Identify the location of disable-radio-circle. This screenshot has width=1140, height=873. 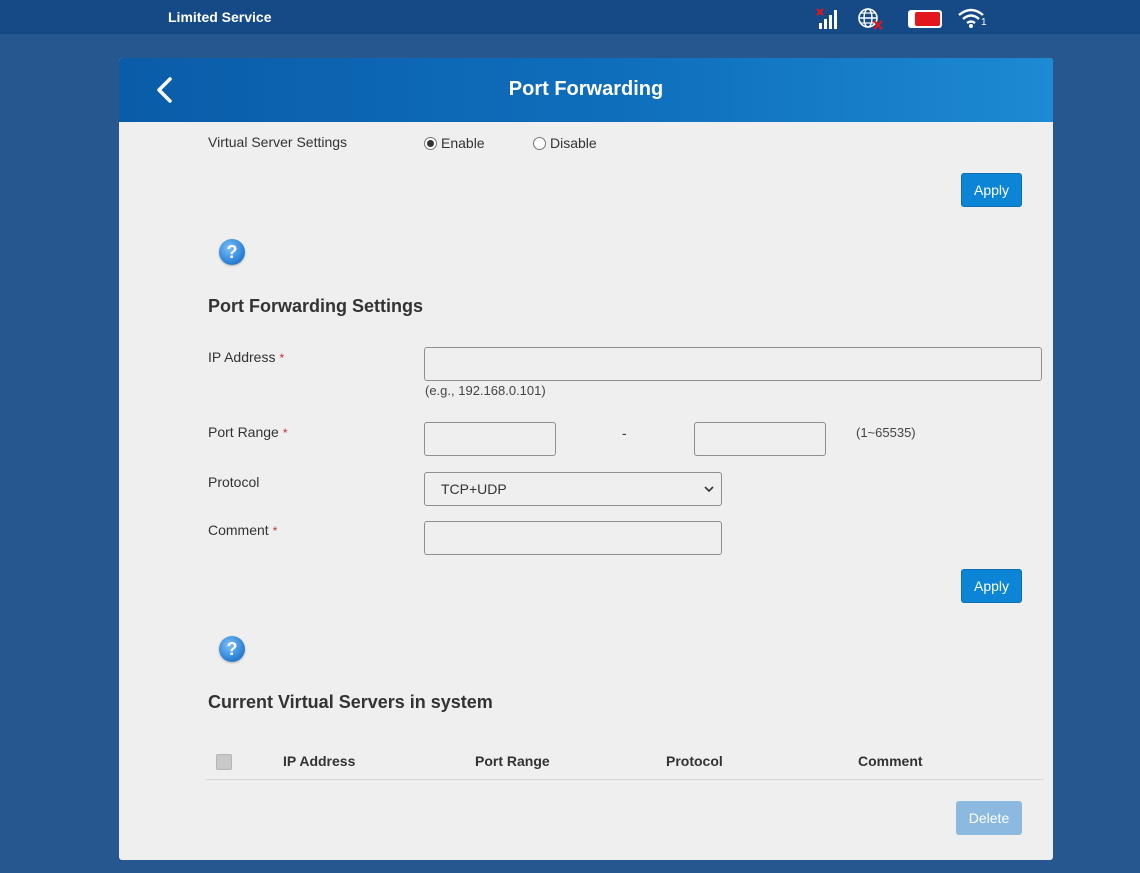
(539, 143).